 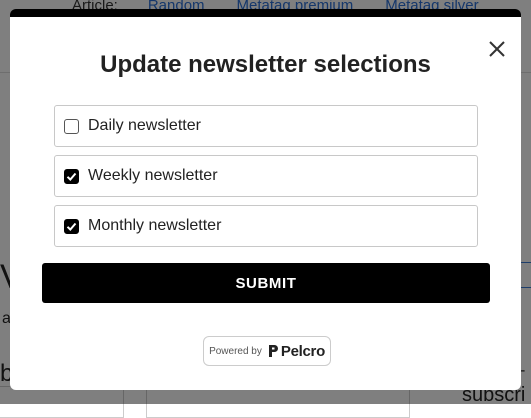 I want to click on pelcro-logo: Pelcro, so click(x=296, y=351).